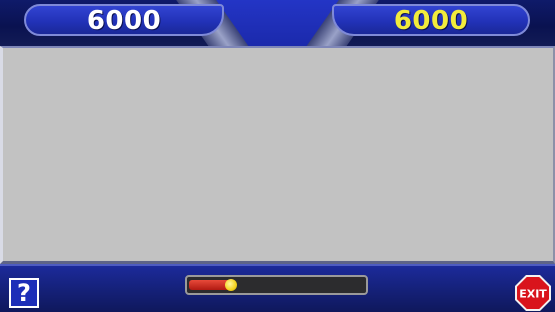  I want to click on player-two-score: 6000, so click(431, 20).